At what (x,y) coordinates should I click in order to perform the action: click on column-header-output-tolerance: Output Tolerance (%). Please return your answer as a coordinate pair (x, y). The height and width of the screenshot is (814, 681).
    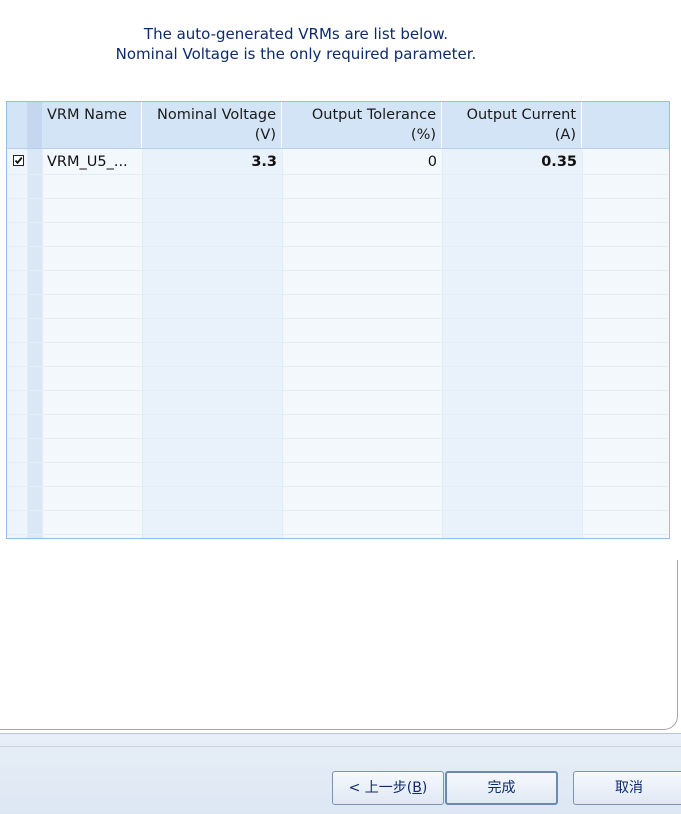
    Looking at the image, I should click on (362, 125).